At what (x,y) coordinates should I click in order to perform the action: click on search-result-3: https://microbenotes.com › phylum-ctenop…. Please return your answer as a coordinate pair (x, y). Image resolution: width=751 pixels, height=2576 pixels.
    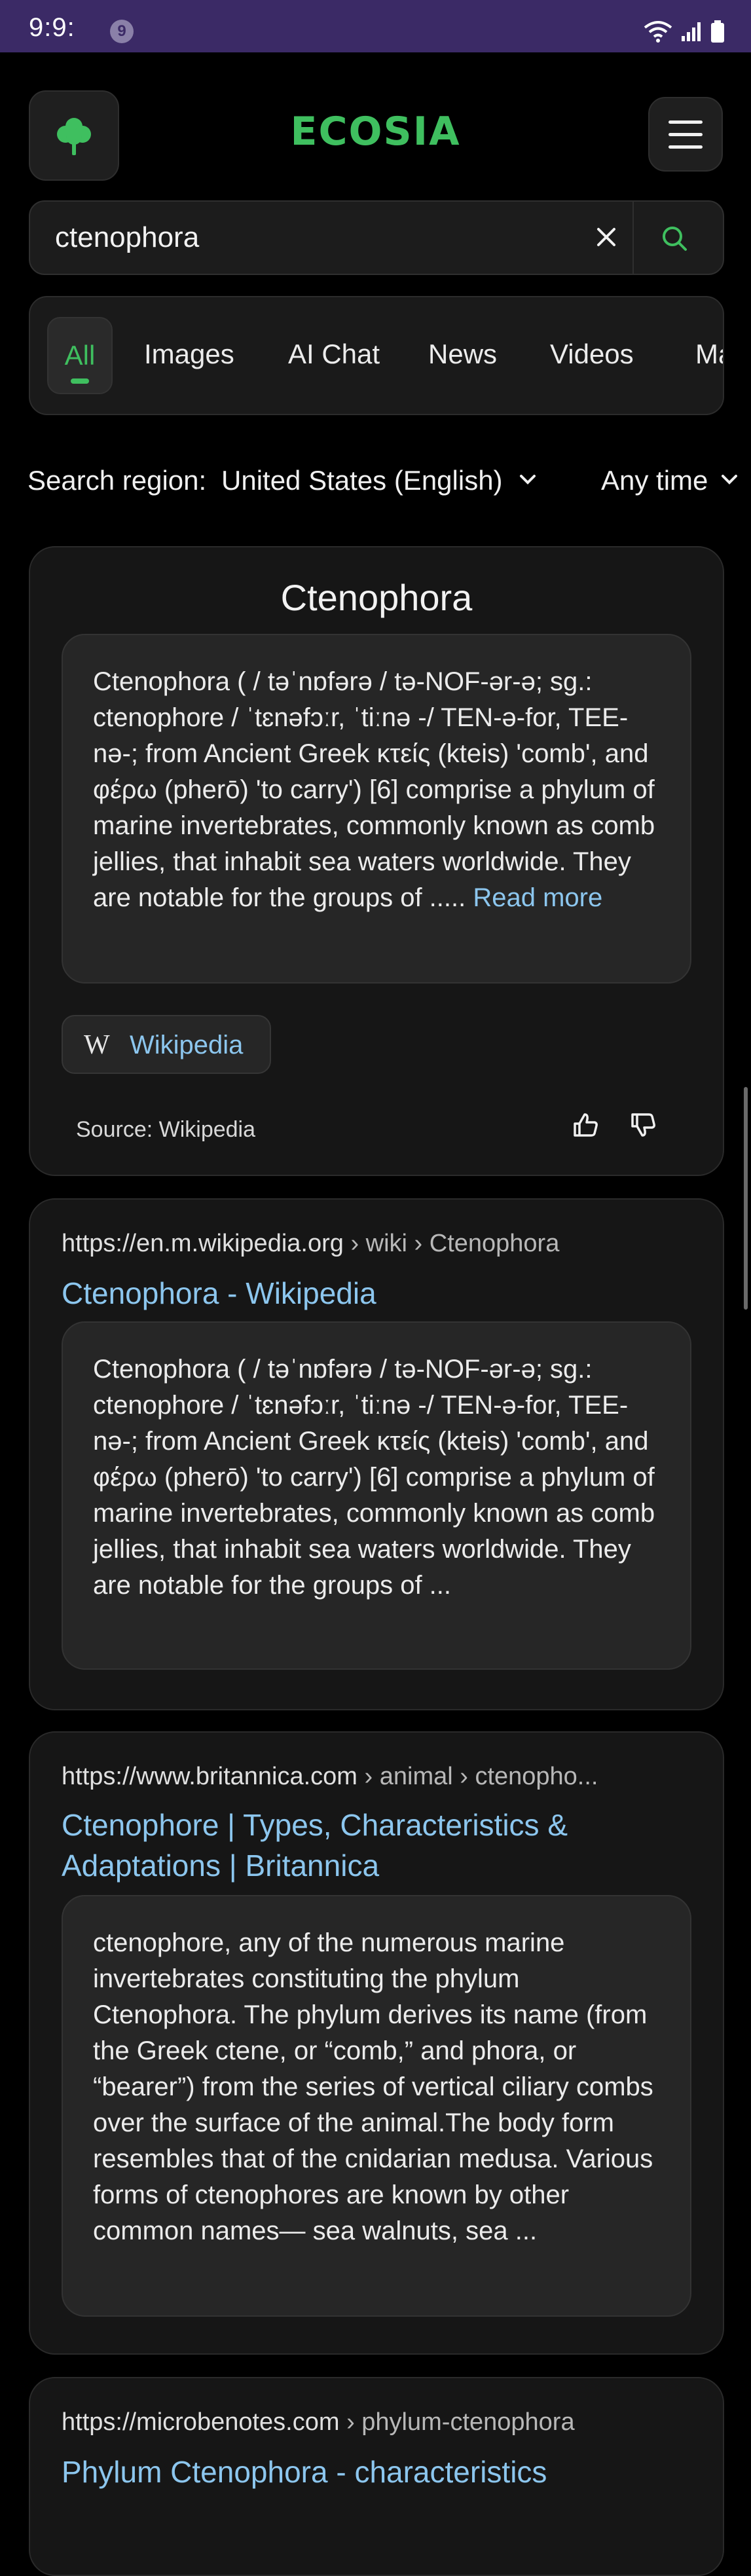
    Looking at the image, I should click on (376, 2476).